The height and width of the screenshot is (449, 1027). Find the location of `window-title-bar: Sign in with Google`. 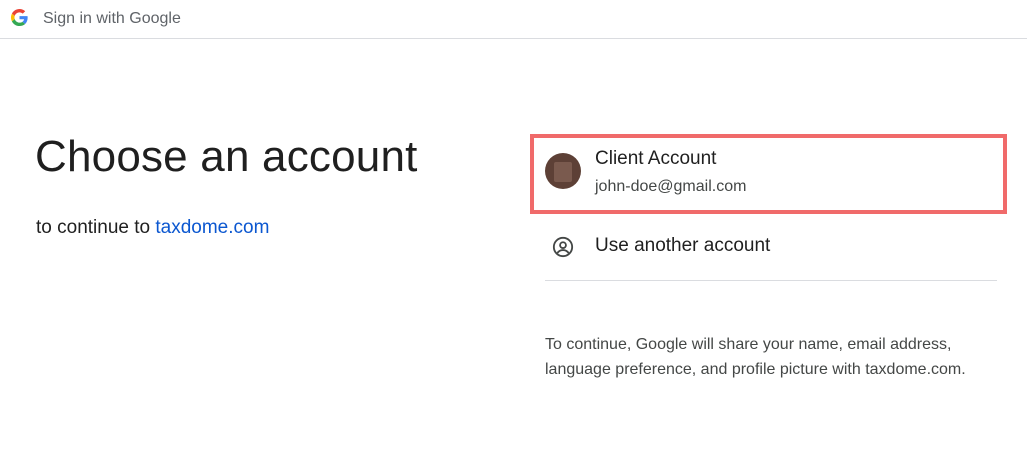

window-title-bar: Sign in with Google is located at coordinates (513, 19).